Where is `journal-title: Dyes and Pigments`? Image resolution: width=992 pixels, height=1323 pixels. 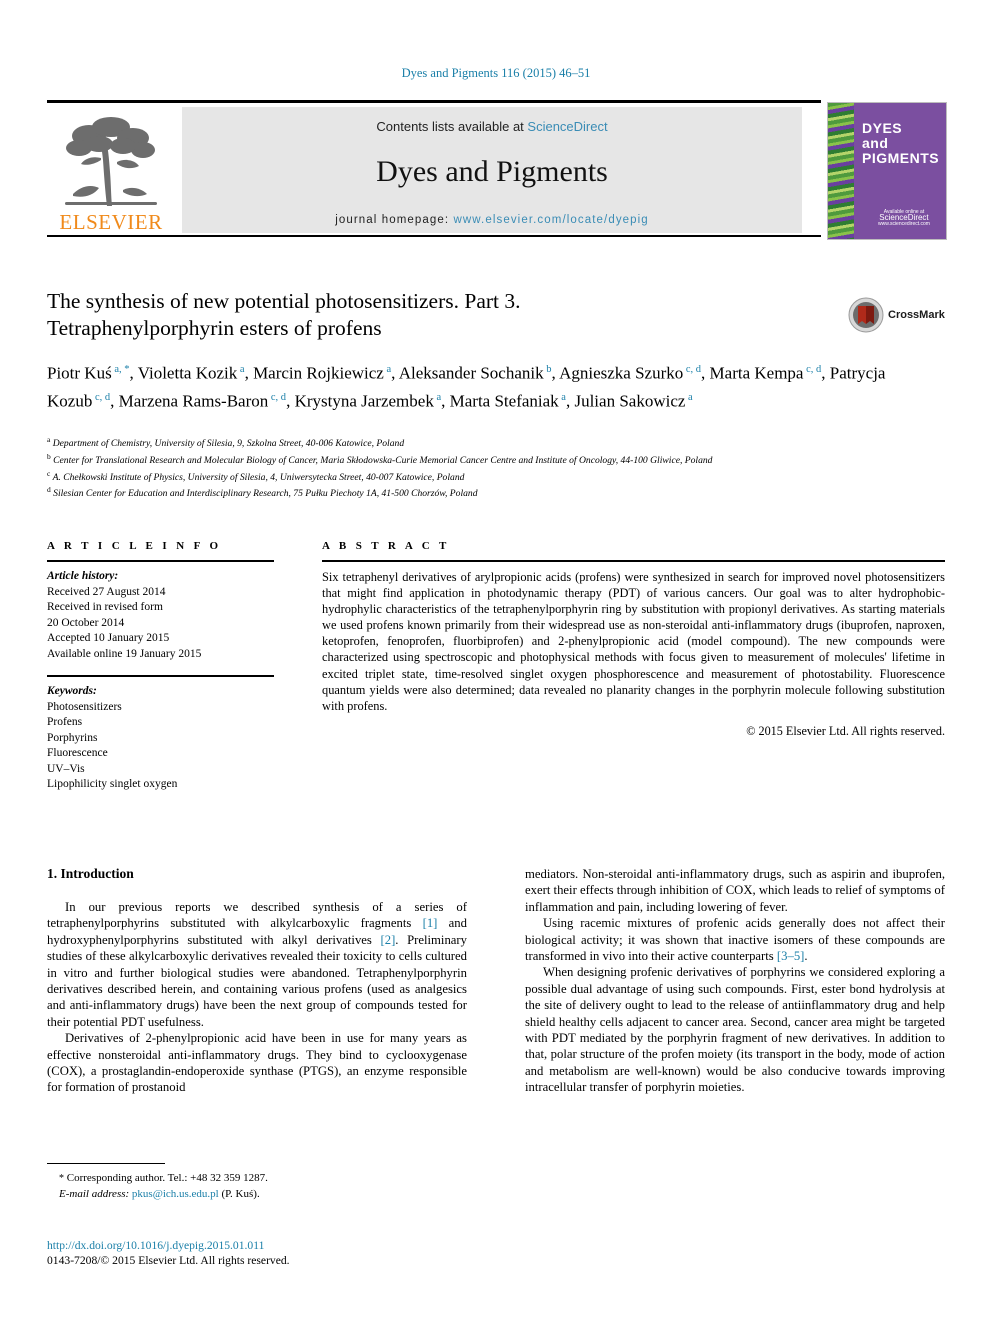 journal-title: Dyes and Pigments is located at coordinates (492, 171).